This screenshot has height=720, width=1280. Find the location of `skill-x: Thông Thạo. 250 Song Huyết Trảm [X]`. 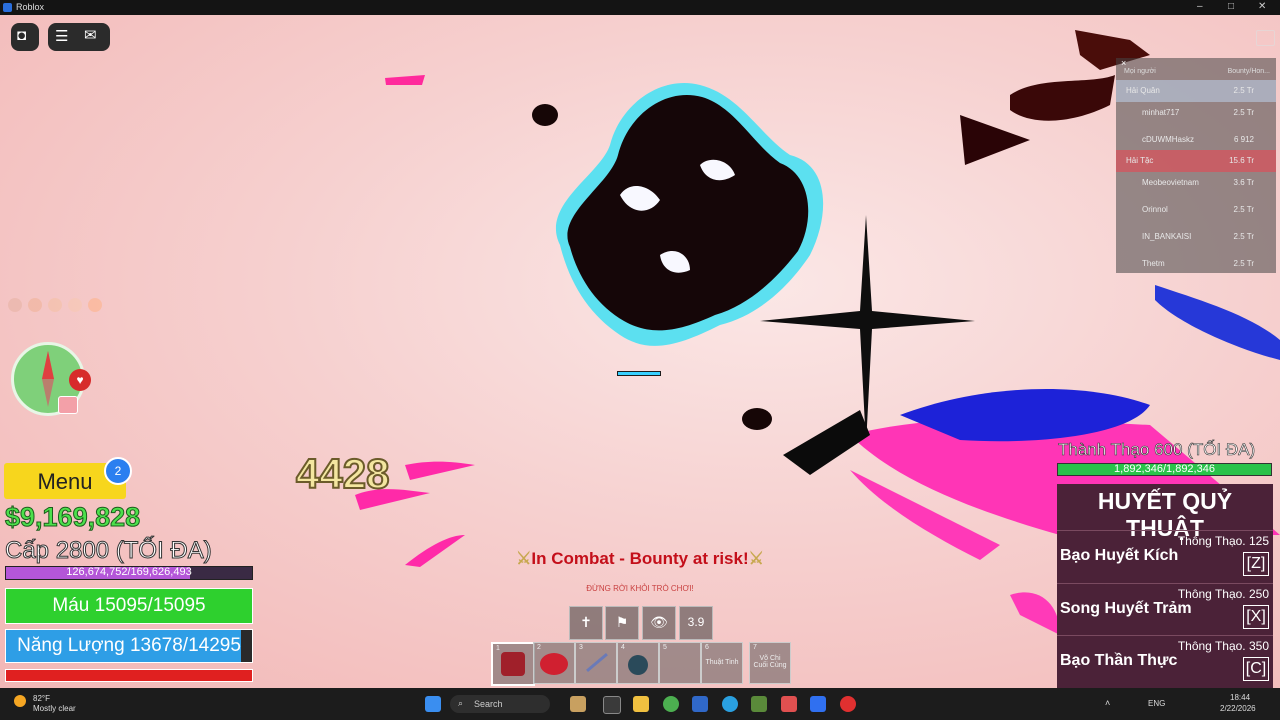

skill-x: Thông Thạo. 250 Song Huyết Trảm [X] is located at coordinates (1165, 609).